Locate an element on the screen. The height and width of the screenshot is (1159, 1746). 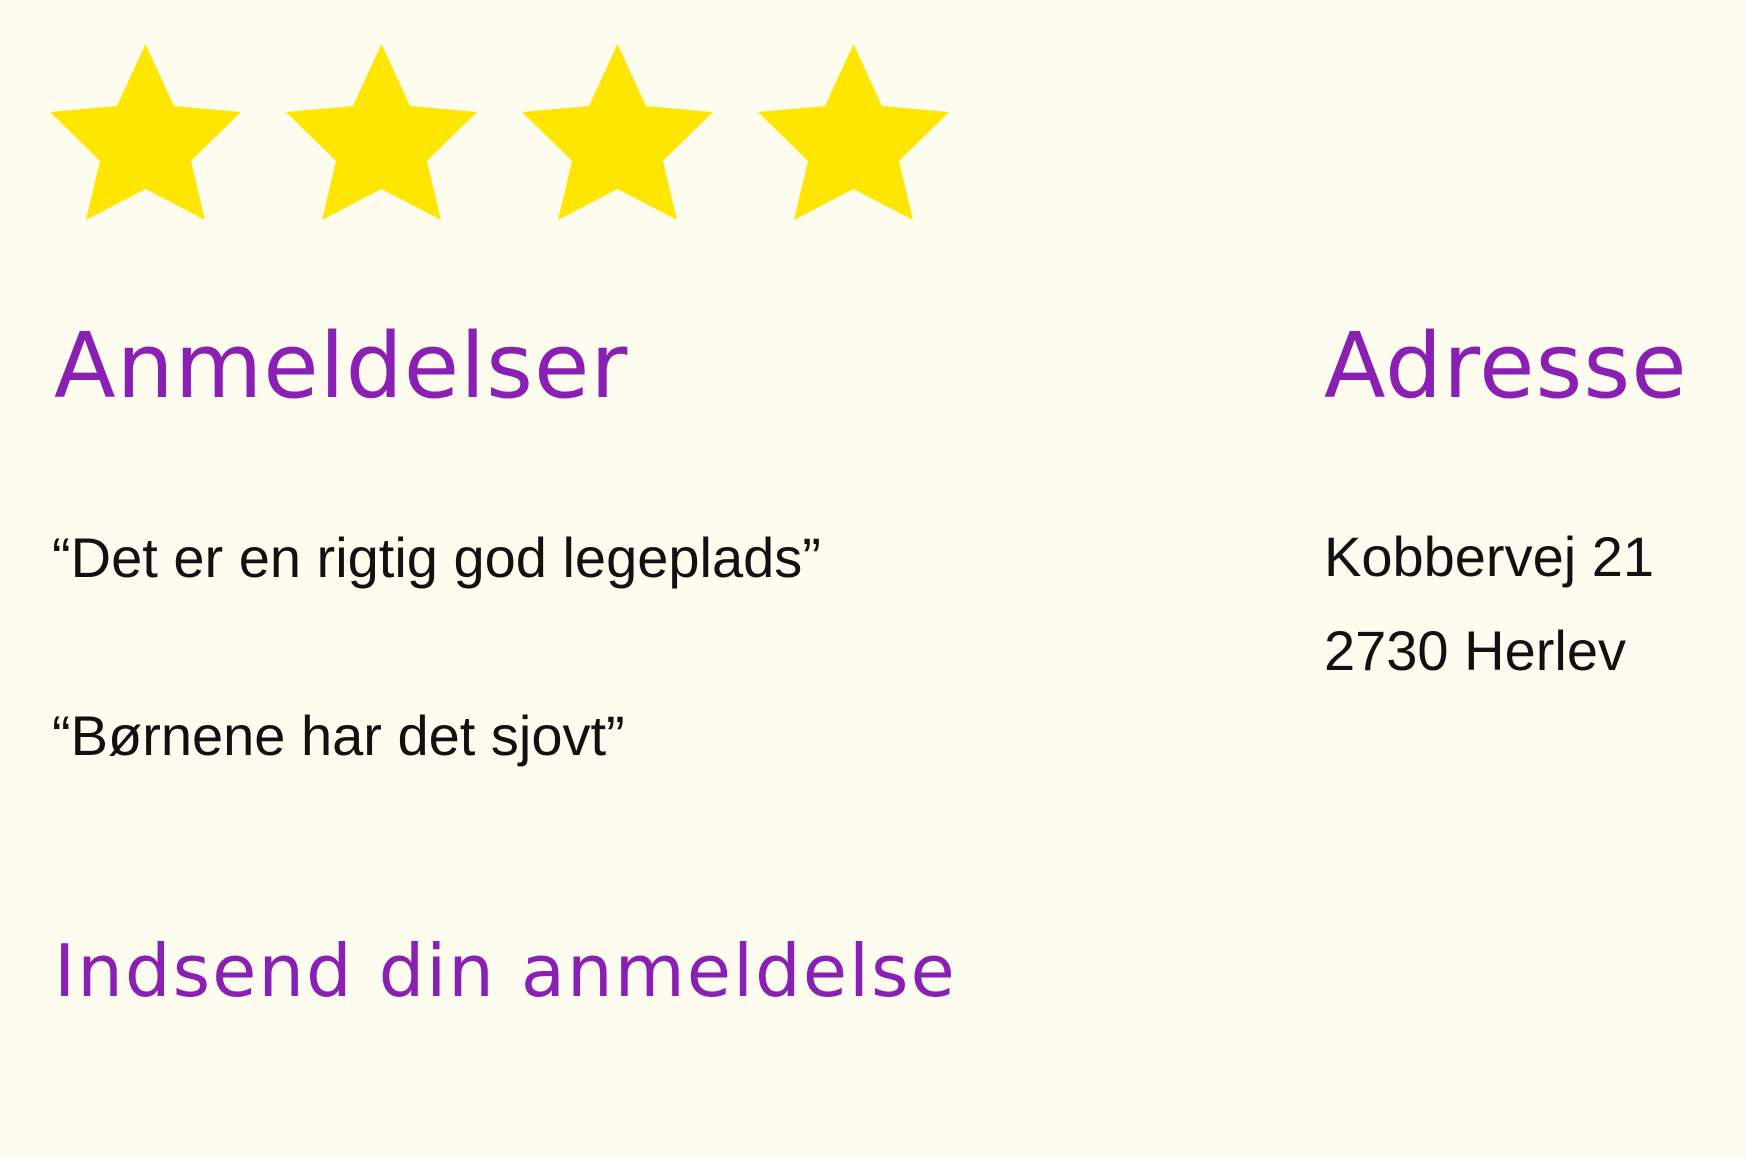
review-quote: “Det er en rigtig god legeplads” is located at coordinates (436, 557).